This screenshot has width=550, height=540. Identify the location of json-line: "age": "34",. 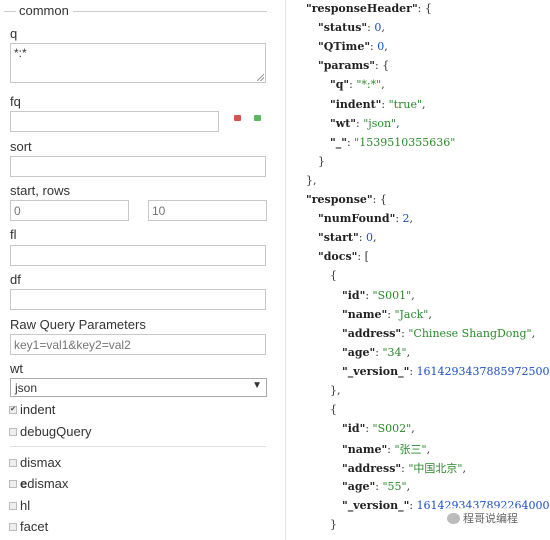
(376, 352).